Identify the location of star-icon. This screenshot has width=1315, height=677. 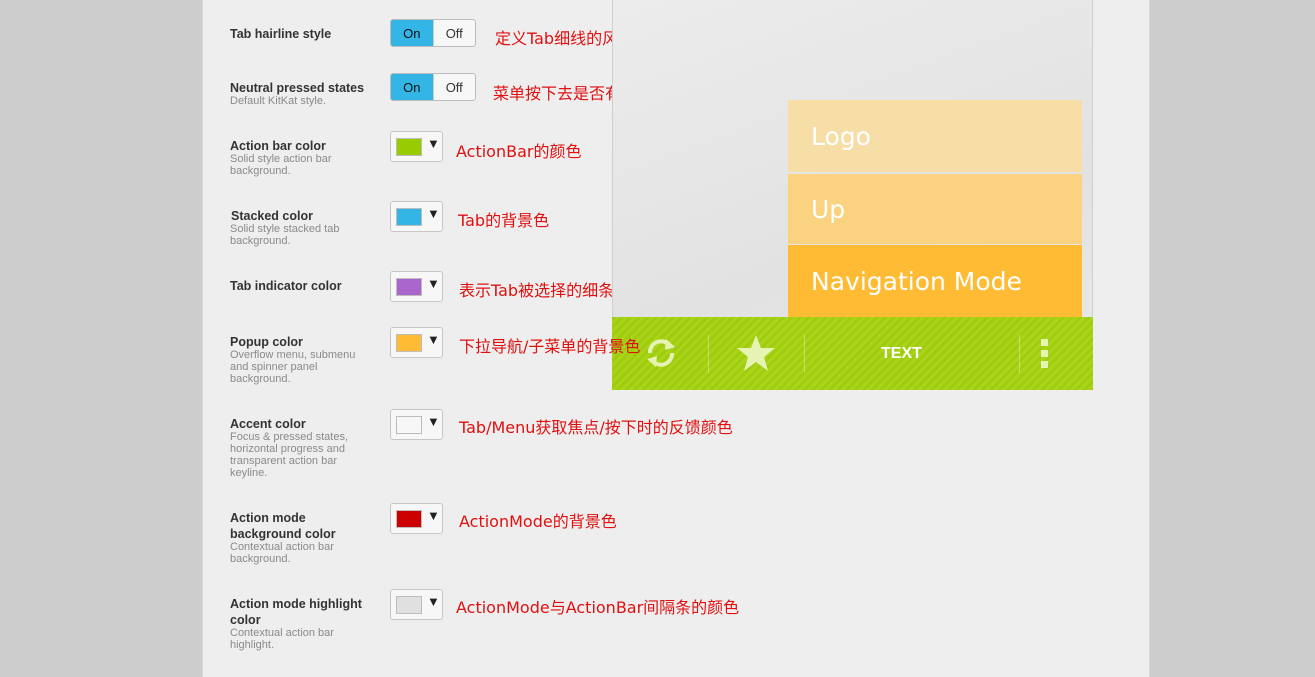
(756, 353).